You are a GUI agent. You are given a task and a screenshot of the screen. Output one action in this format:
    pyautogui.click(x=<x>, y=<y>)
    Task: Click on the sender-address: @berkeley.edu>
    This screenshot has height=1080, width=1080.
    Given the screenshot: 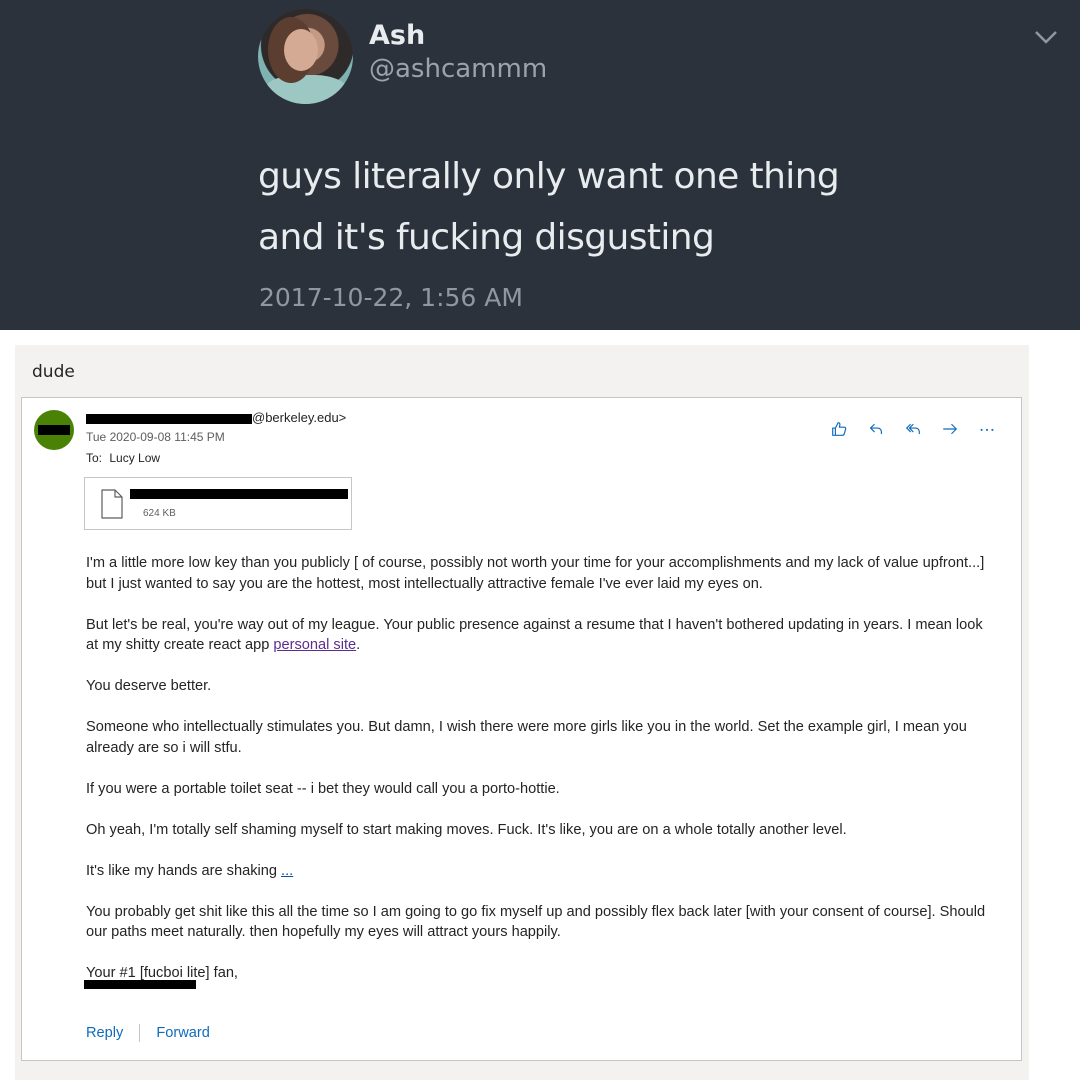 What is the action you would take?
    pyautogui.click(x=216, y=417)
    